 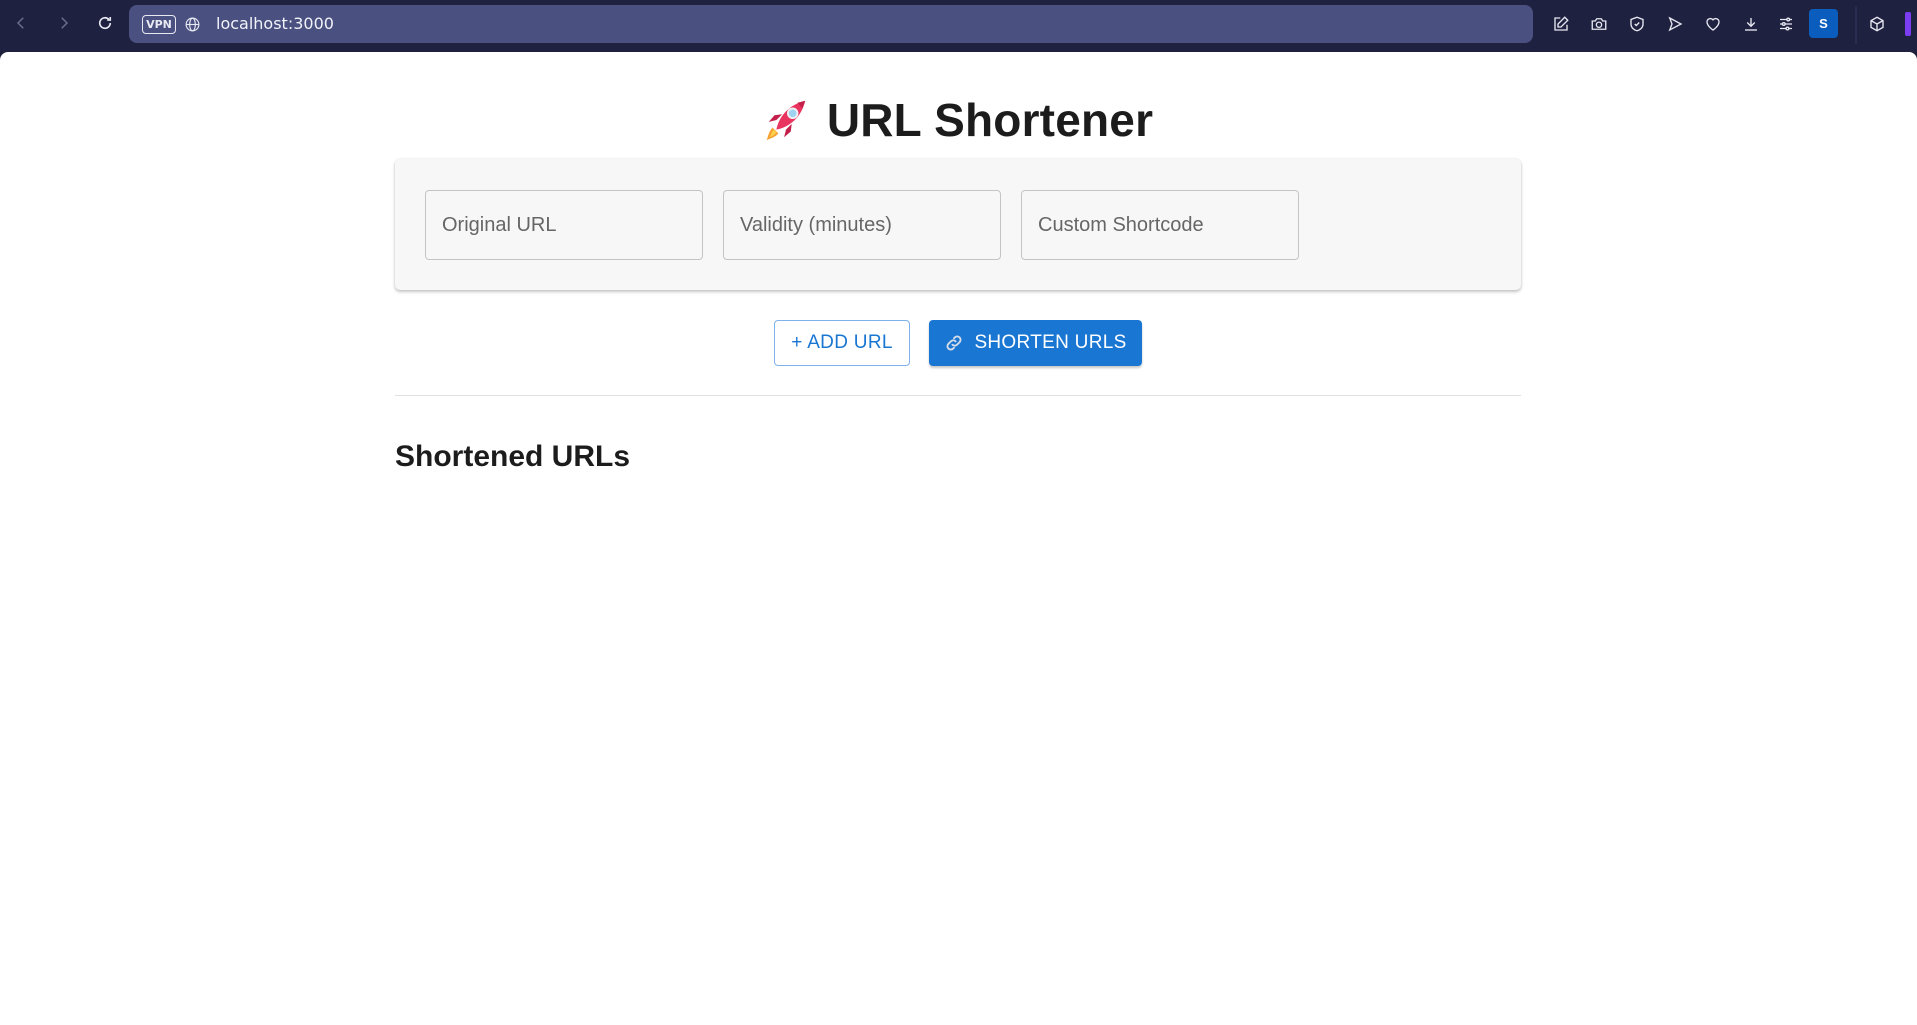 What do you see at coordinates (1823, 23) in the screenshot?
I see `profile-avatar: S` at bounding box center [1823, 23].